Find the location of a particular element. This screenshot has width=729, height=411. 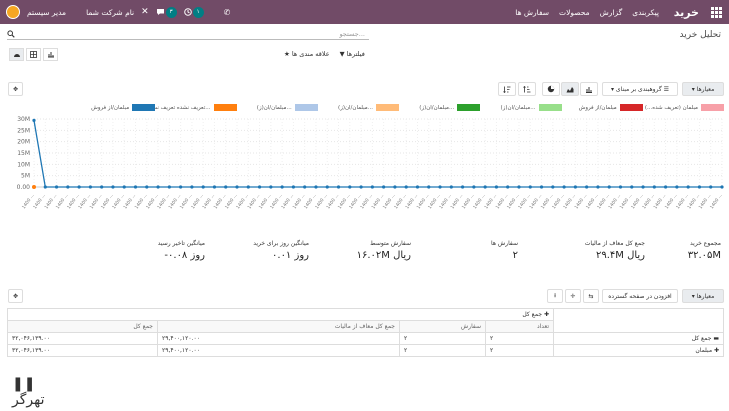

y-tick-label: 15M is located at coordinates (23, 153).